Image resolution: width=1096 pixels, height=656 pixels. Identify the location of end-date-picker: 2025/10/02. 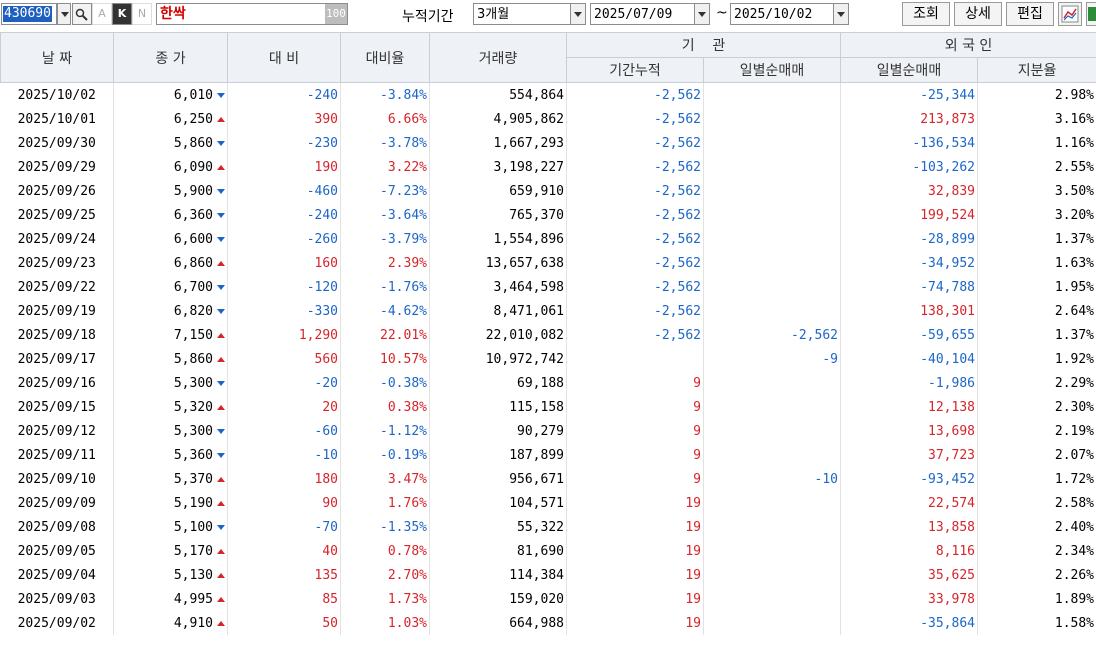
(789, 14).